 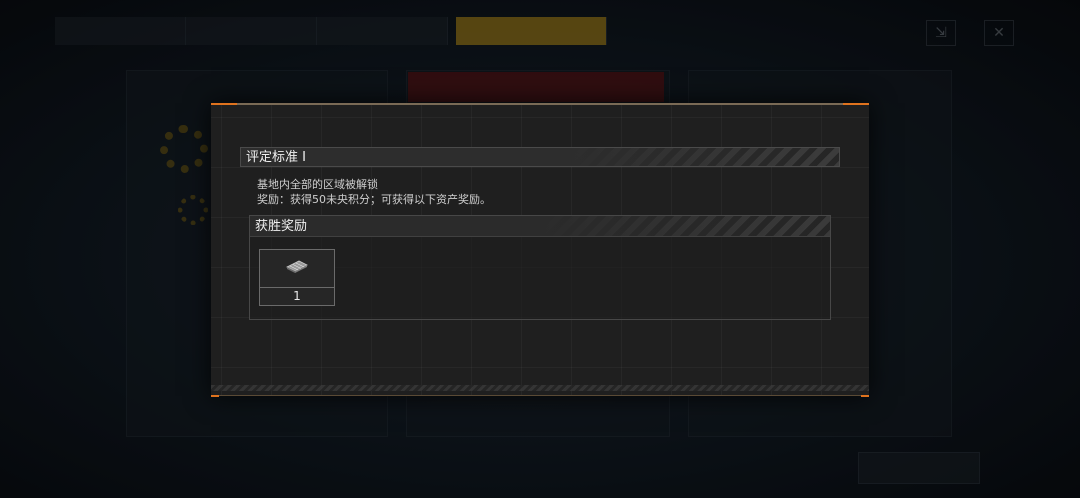 I want to click on criteria-title: 评定标准 I, so click(x=276, y=157).